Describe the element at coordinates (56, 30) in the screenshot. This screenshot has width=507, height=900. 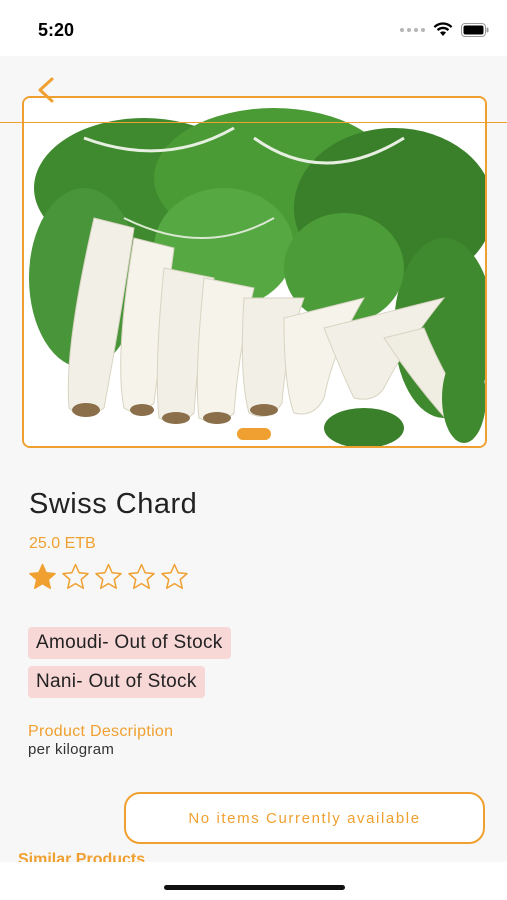
I see `status-time: 5:20` at that location.